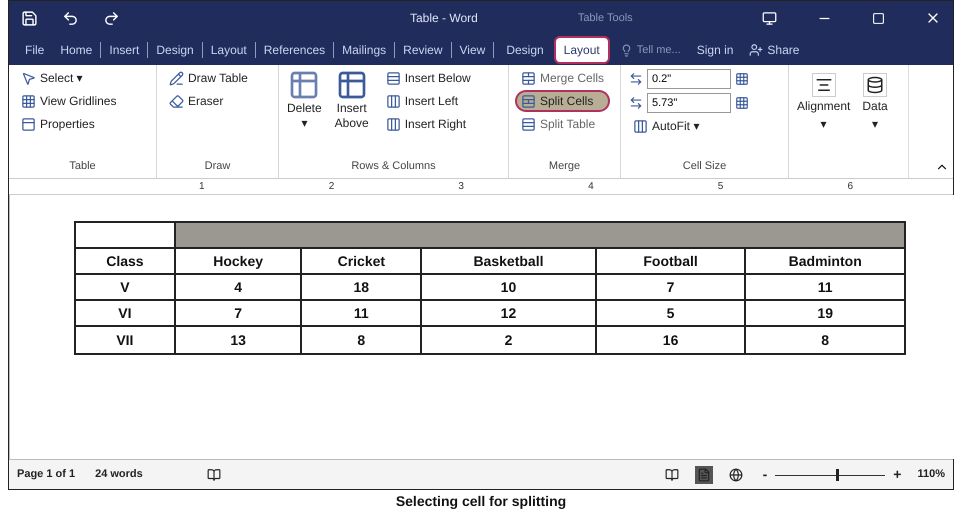 This screenshot has height=512, width=962. What do you see at coordinates (34, 50) in the screenshot?
I see `ribbon-tab: File` at bounding box center [34, 50].